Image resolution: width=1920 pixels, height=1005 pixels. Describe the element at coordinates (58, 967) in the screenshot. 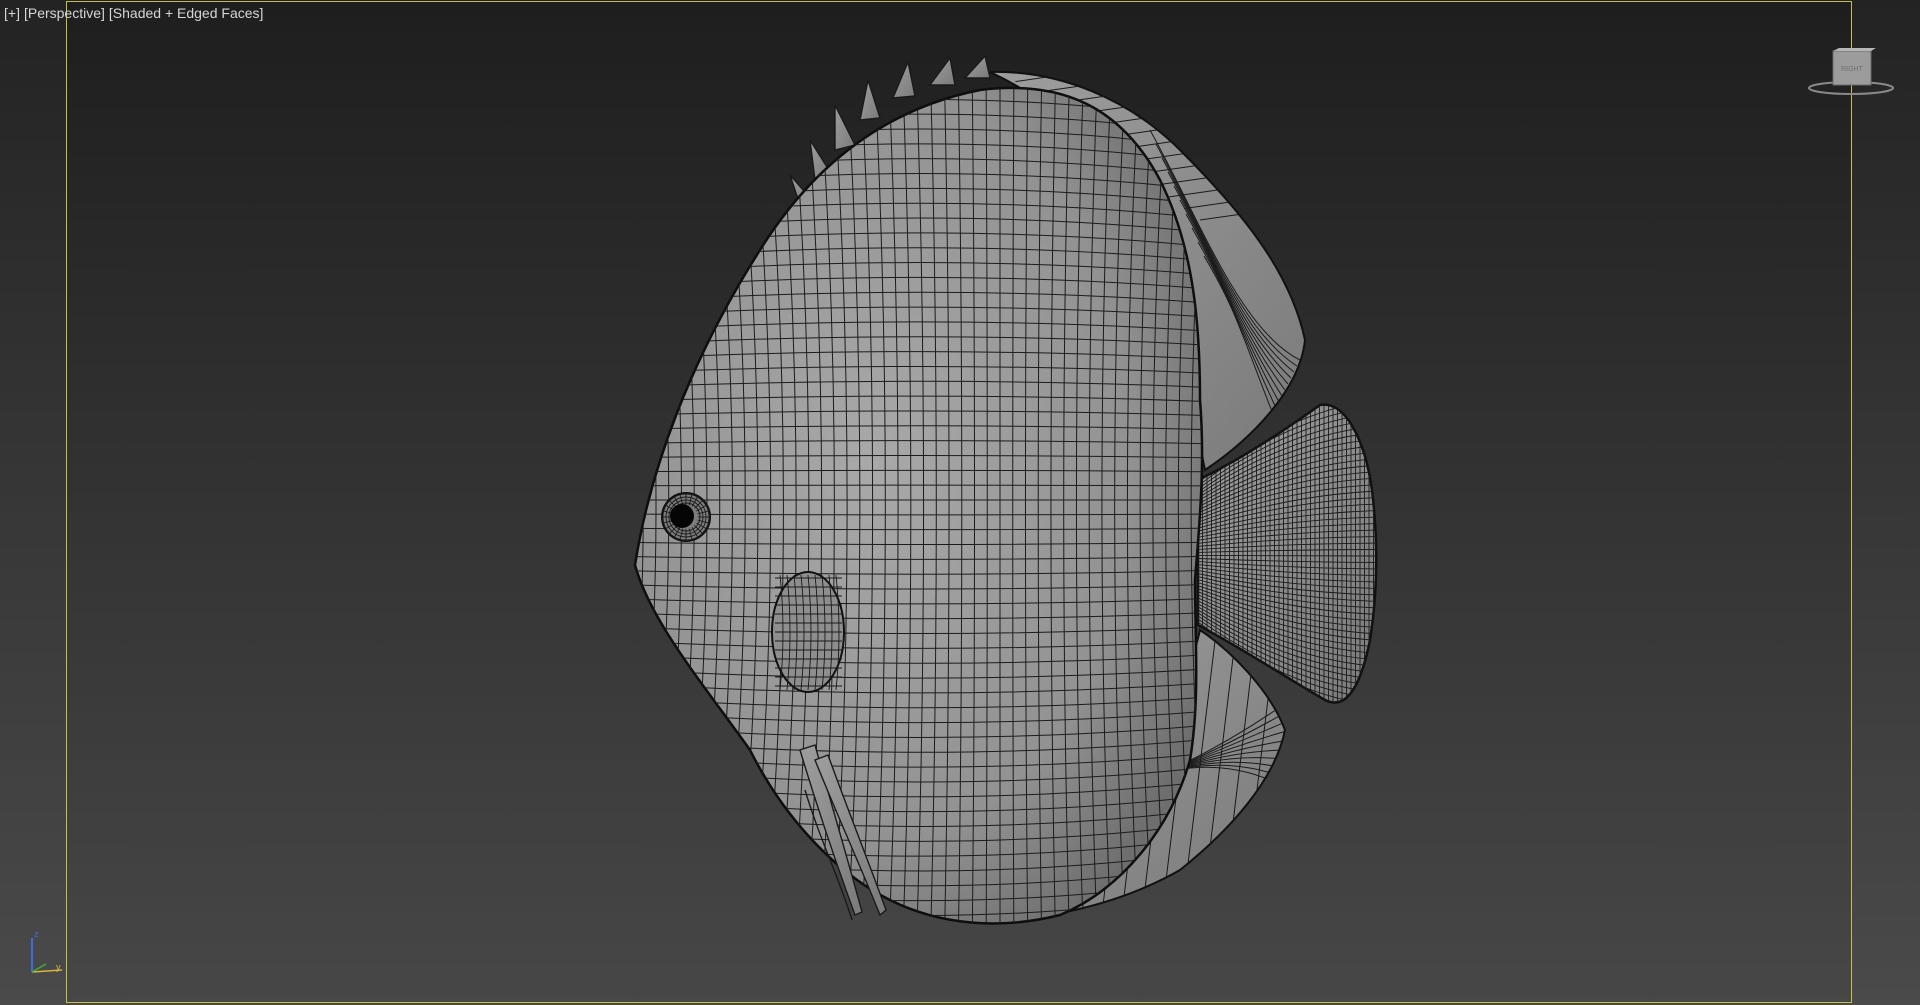

I see `axis-y-label: y` at that location.